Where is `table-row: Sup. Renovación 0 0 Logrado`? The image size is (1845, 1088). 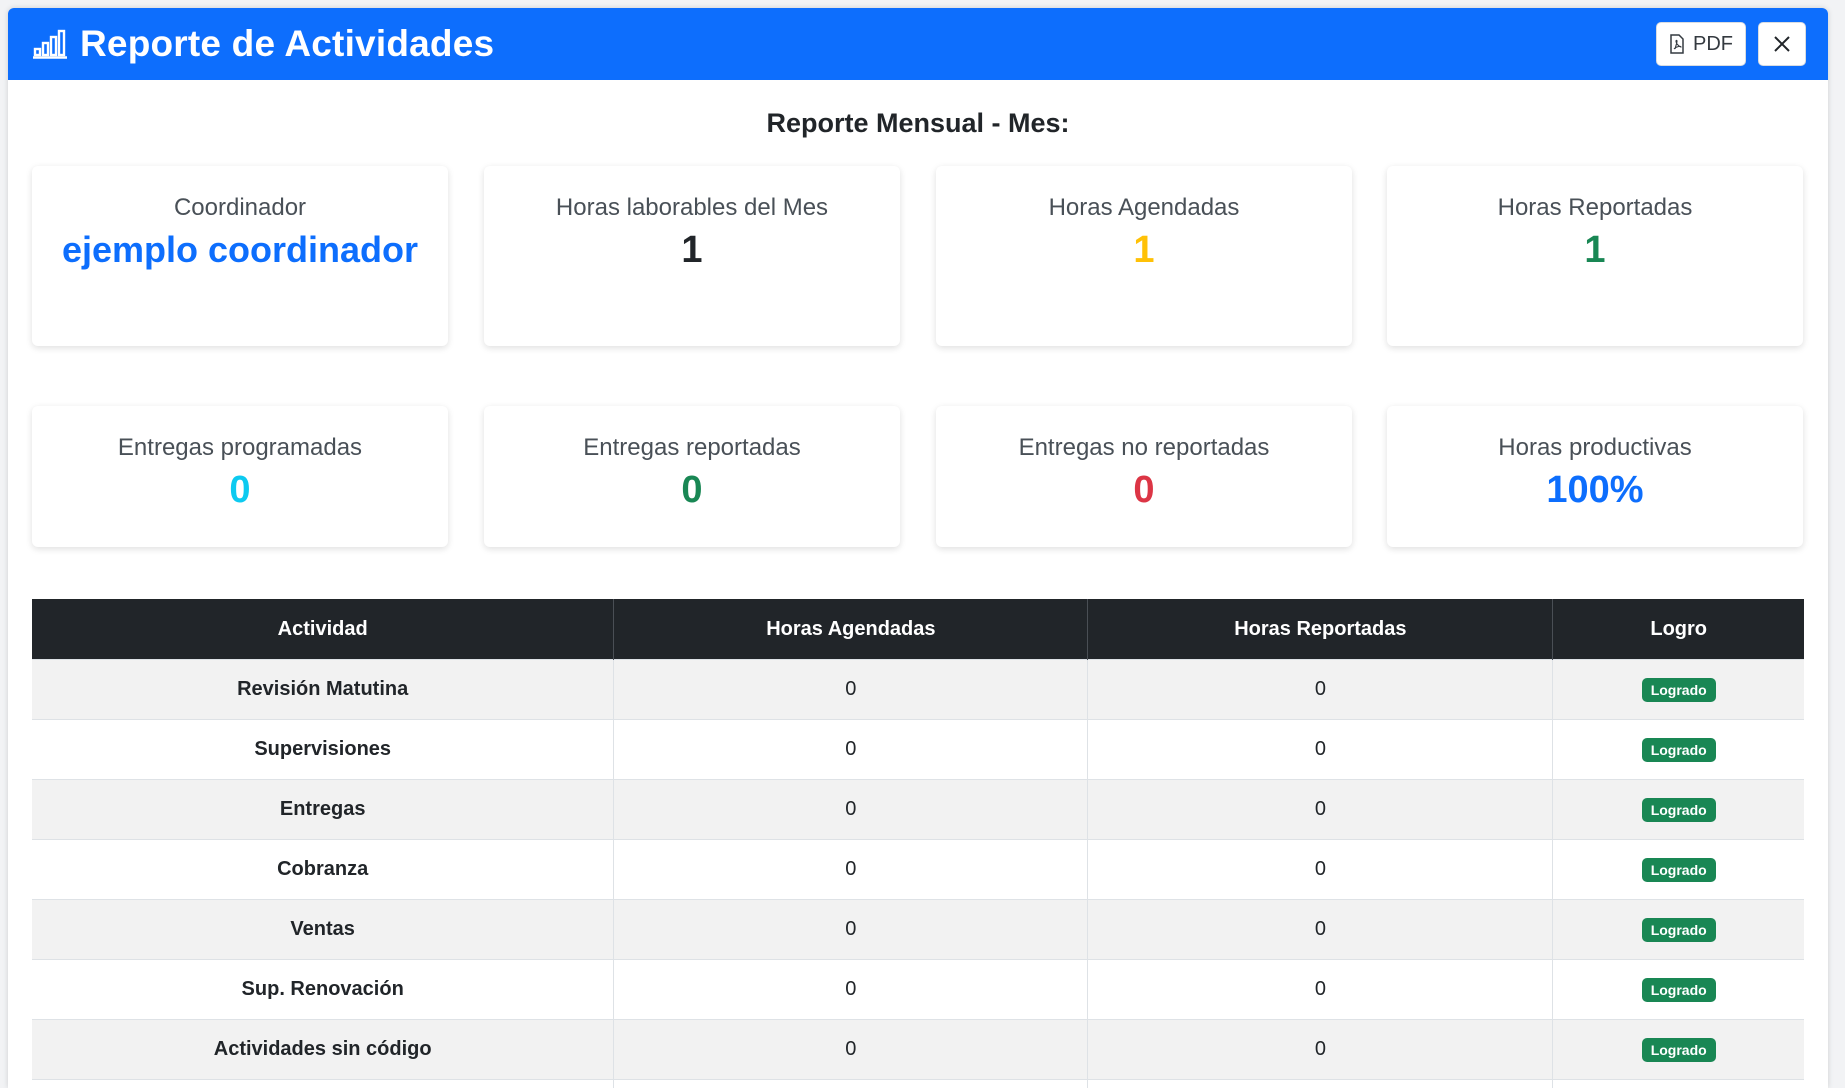 table-row: Sup. Renovación 0 0 Logrado is located at coordinates (918, 990).